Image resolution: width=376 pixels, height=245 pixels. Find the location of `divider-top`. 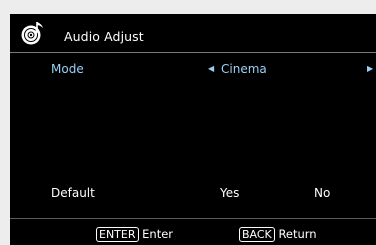

divider-top is located at coordinates (193, 52).